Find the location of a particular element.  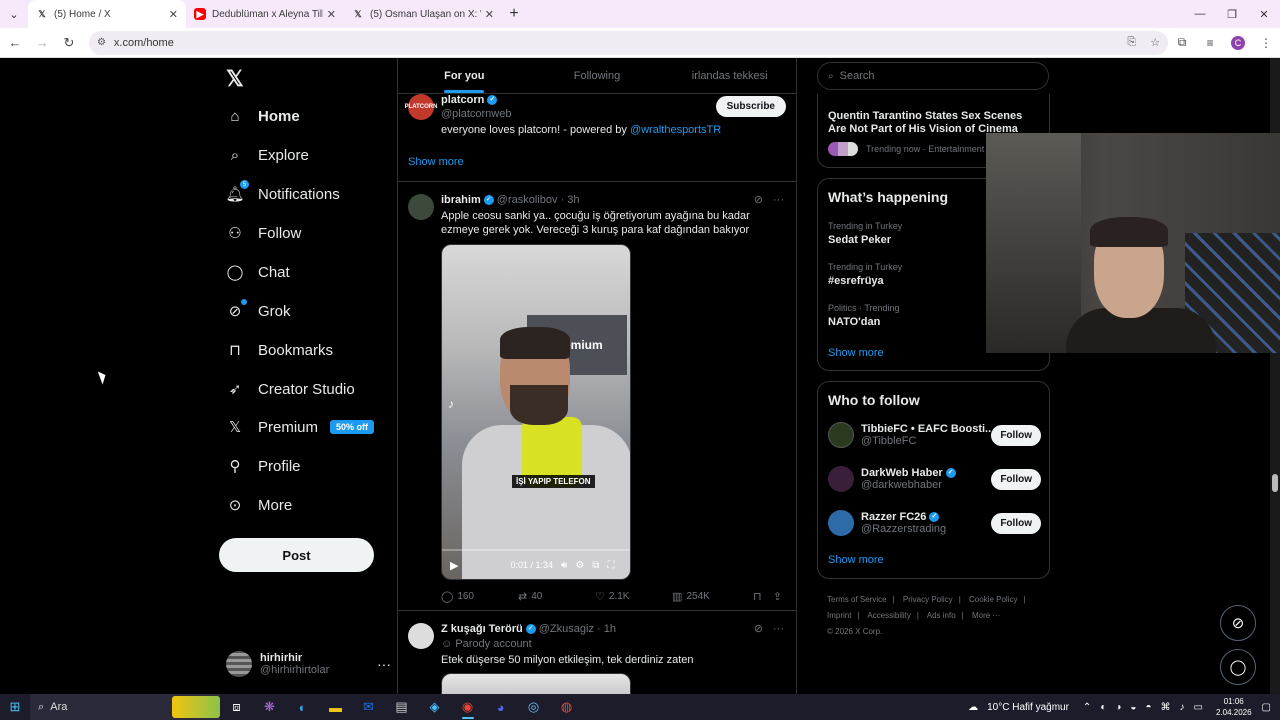

volume-icon: ♪ is located at coordinates (1182, 707).